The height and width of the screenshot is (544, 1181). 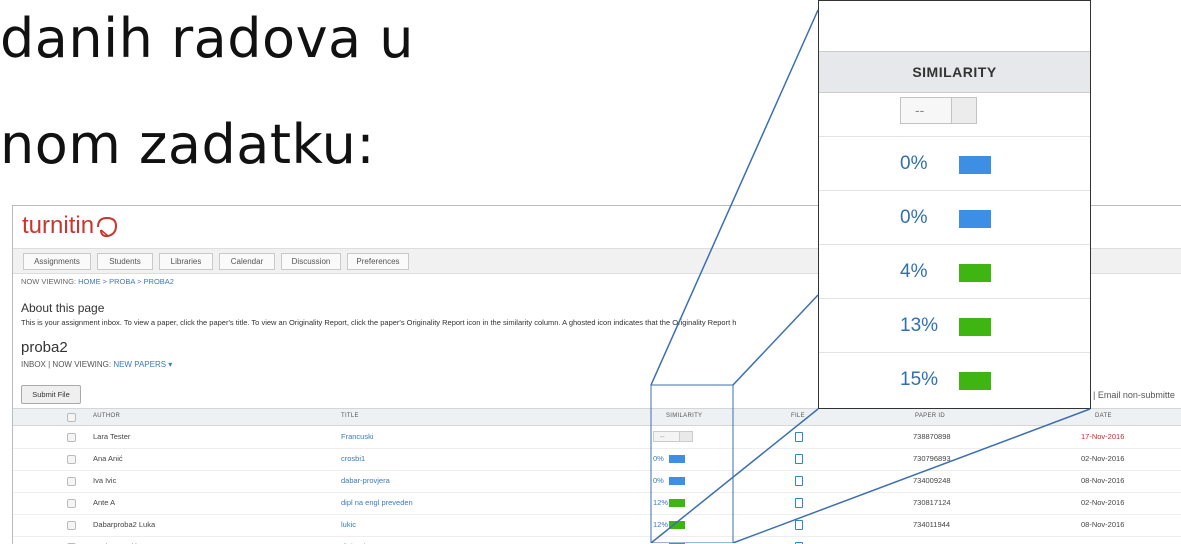 What do you see at coordinates (931, 524) in the screenshot?
I see `paper-id: 734011944` at bounding box center [931, 524].